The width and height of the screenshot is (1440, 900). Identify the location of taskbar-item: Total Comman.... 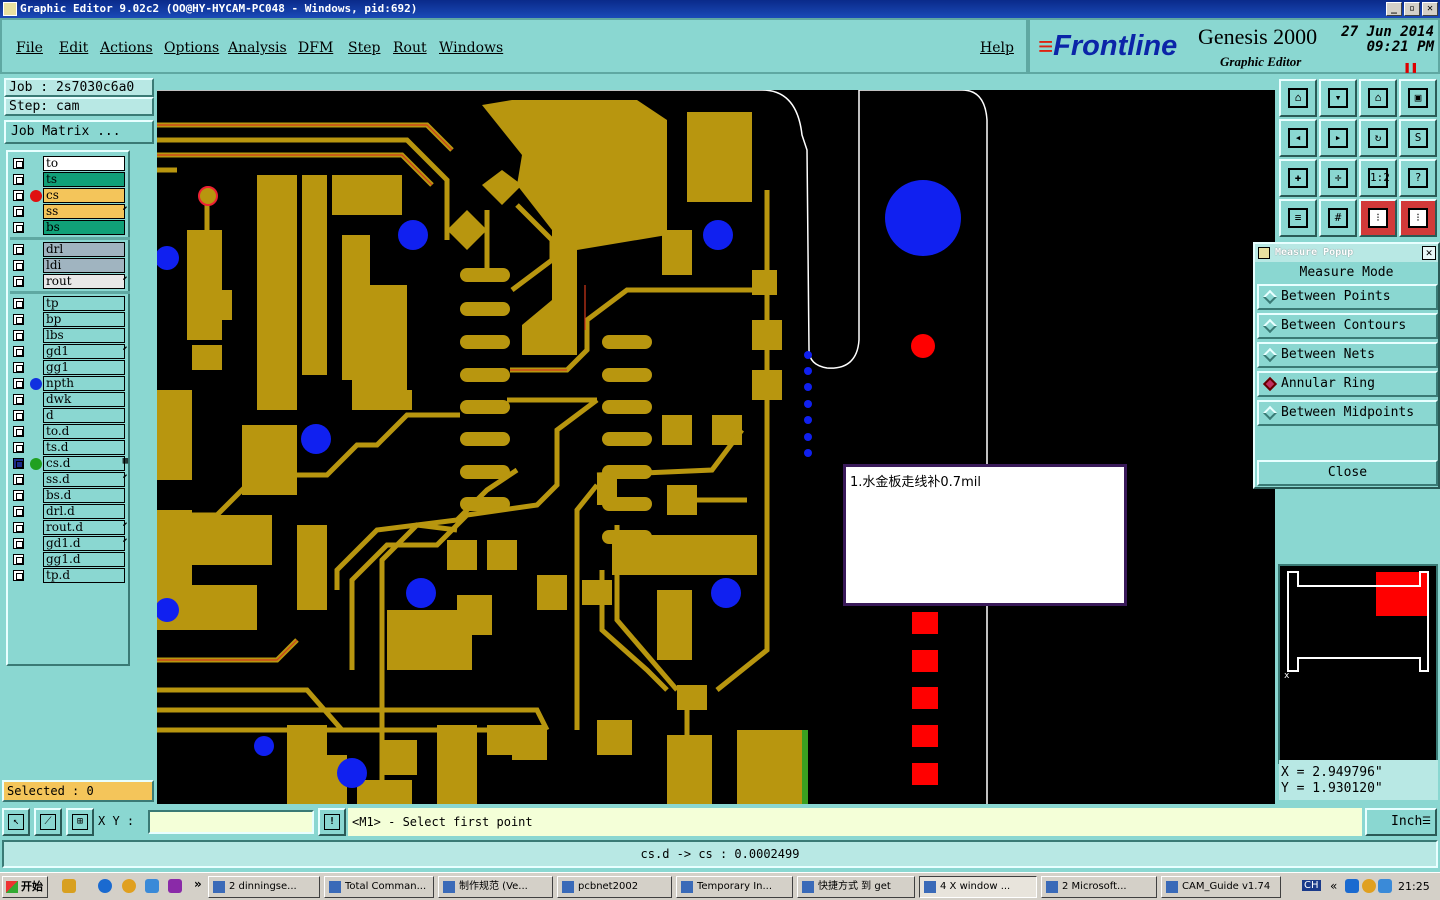
(379, 887).